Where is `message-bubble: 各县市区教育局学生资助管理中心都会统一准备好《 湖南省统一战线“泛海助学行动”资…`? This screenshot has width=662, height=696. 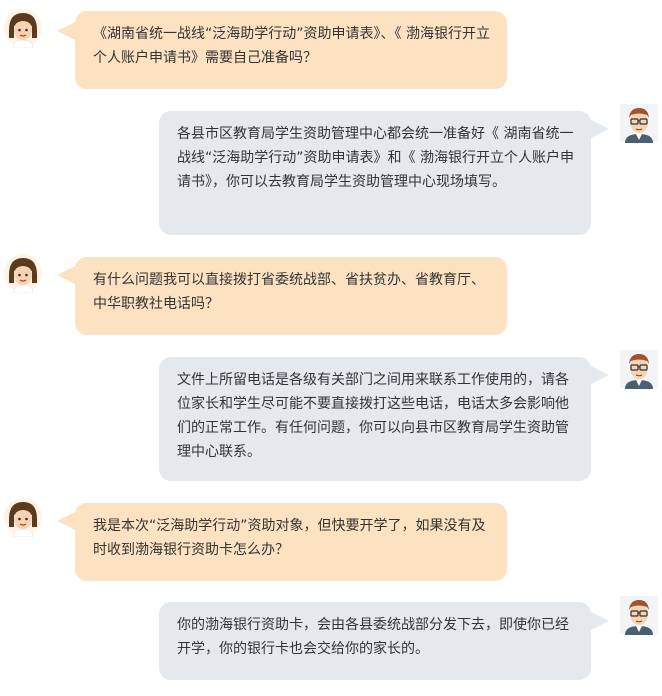
message-bubble: 各县市区教育局学生资助管理中心都会统一准备好《 湖南省统一战线“泛海助学行动”资… is located at coordinates (375, 173).